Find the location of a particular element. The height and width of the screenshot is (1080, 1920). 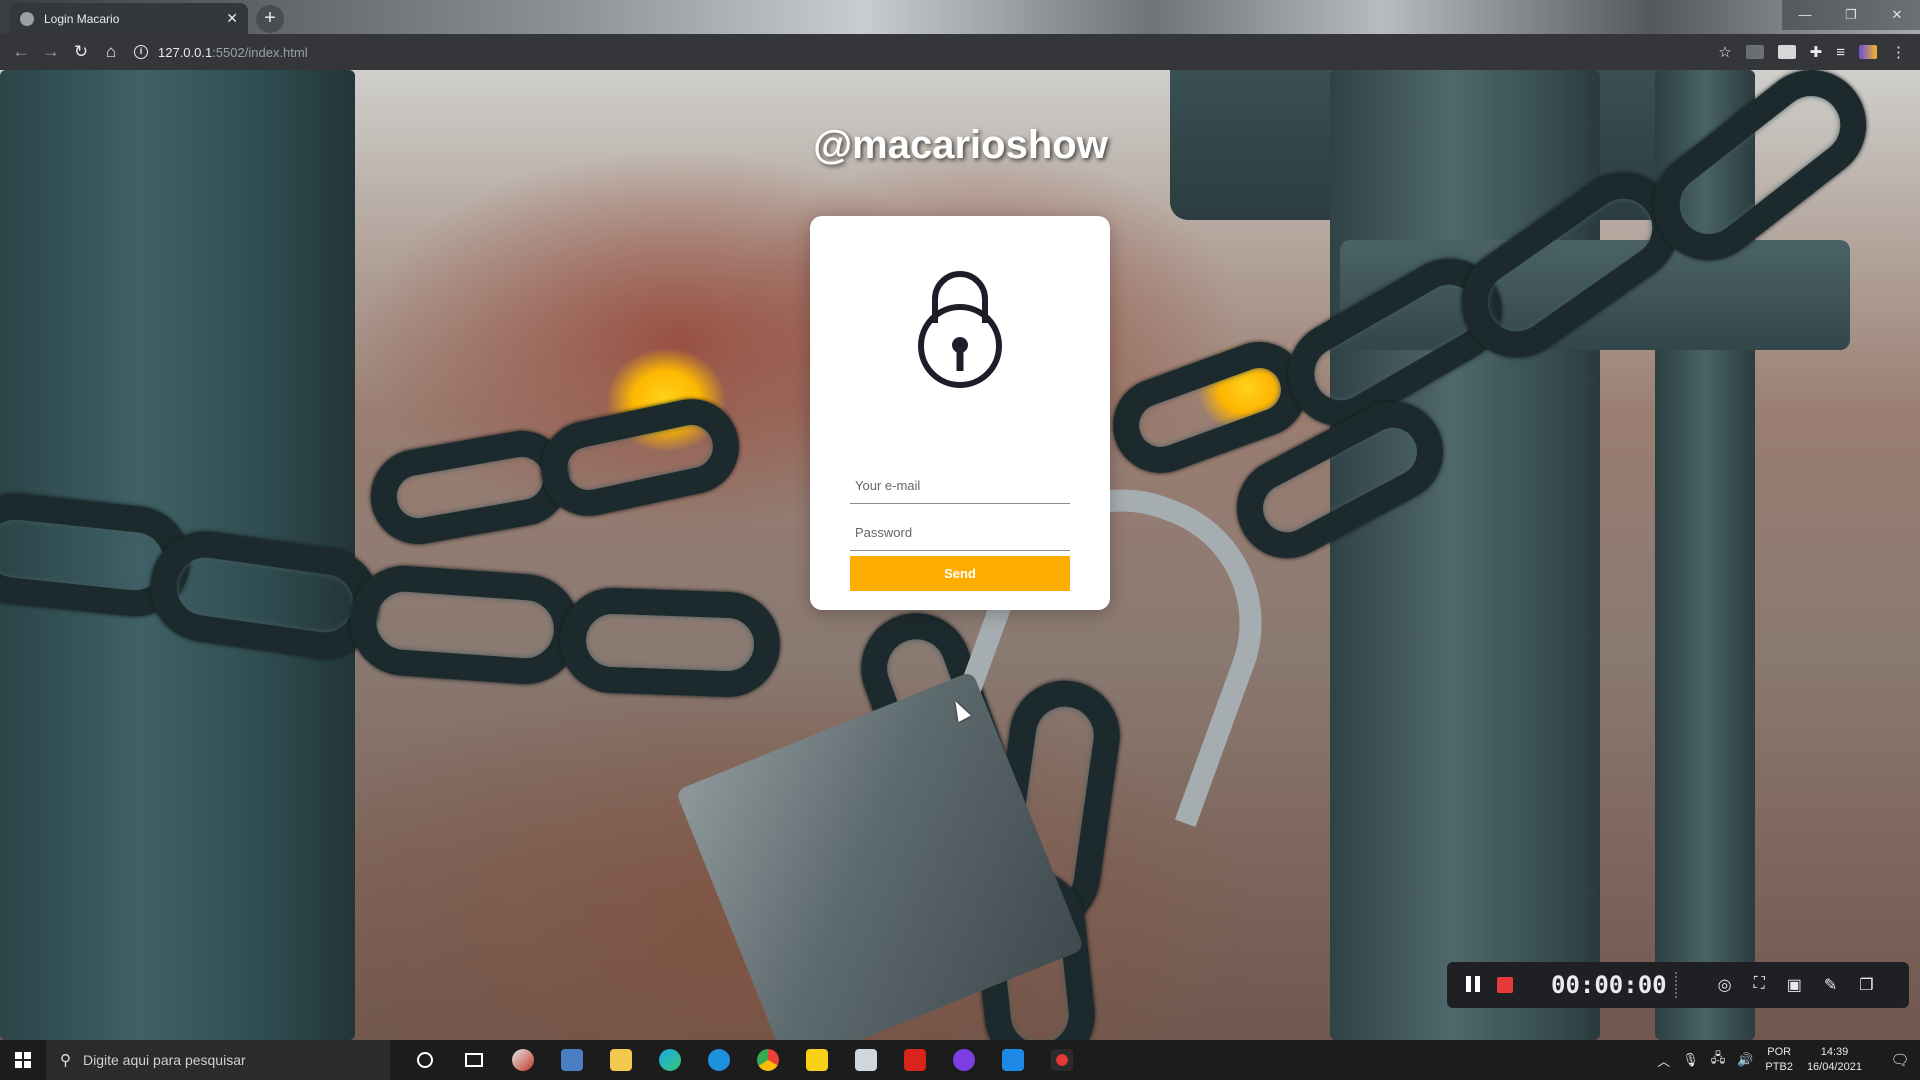

network-icon: 🖧 is located at coordinates (1718, 1060).